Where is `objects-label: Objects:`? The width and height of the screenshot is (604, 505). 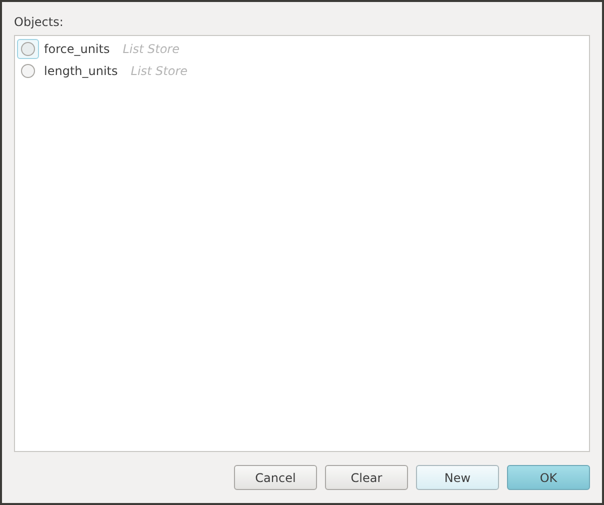
objects-label: Objects: is located at coordinates (39, 22).